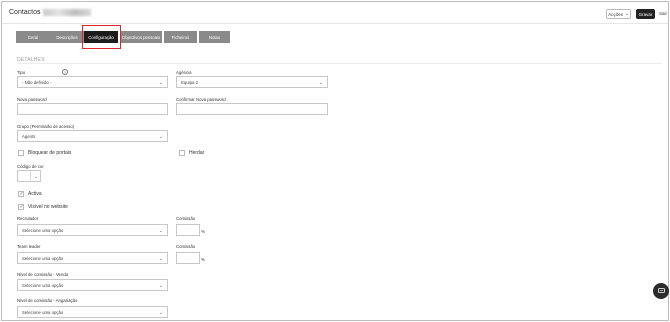 The width and height of the screenshot is (670, 322). What do you see at coordinates (197, 153) in the screenshot?
I see `herdar-label: Herdar` at bounding box center [197, 153].